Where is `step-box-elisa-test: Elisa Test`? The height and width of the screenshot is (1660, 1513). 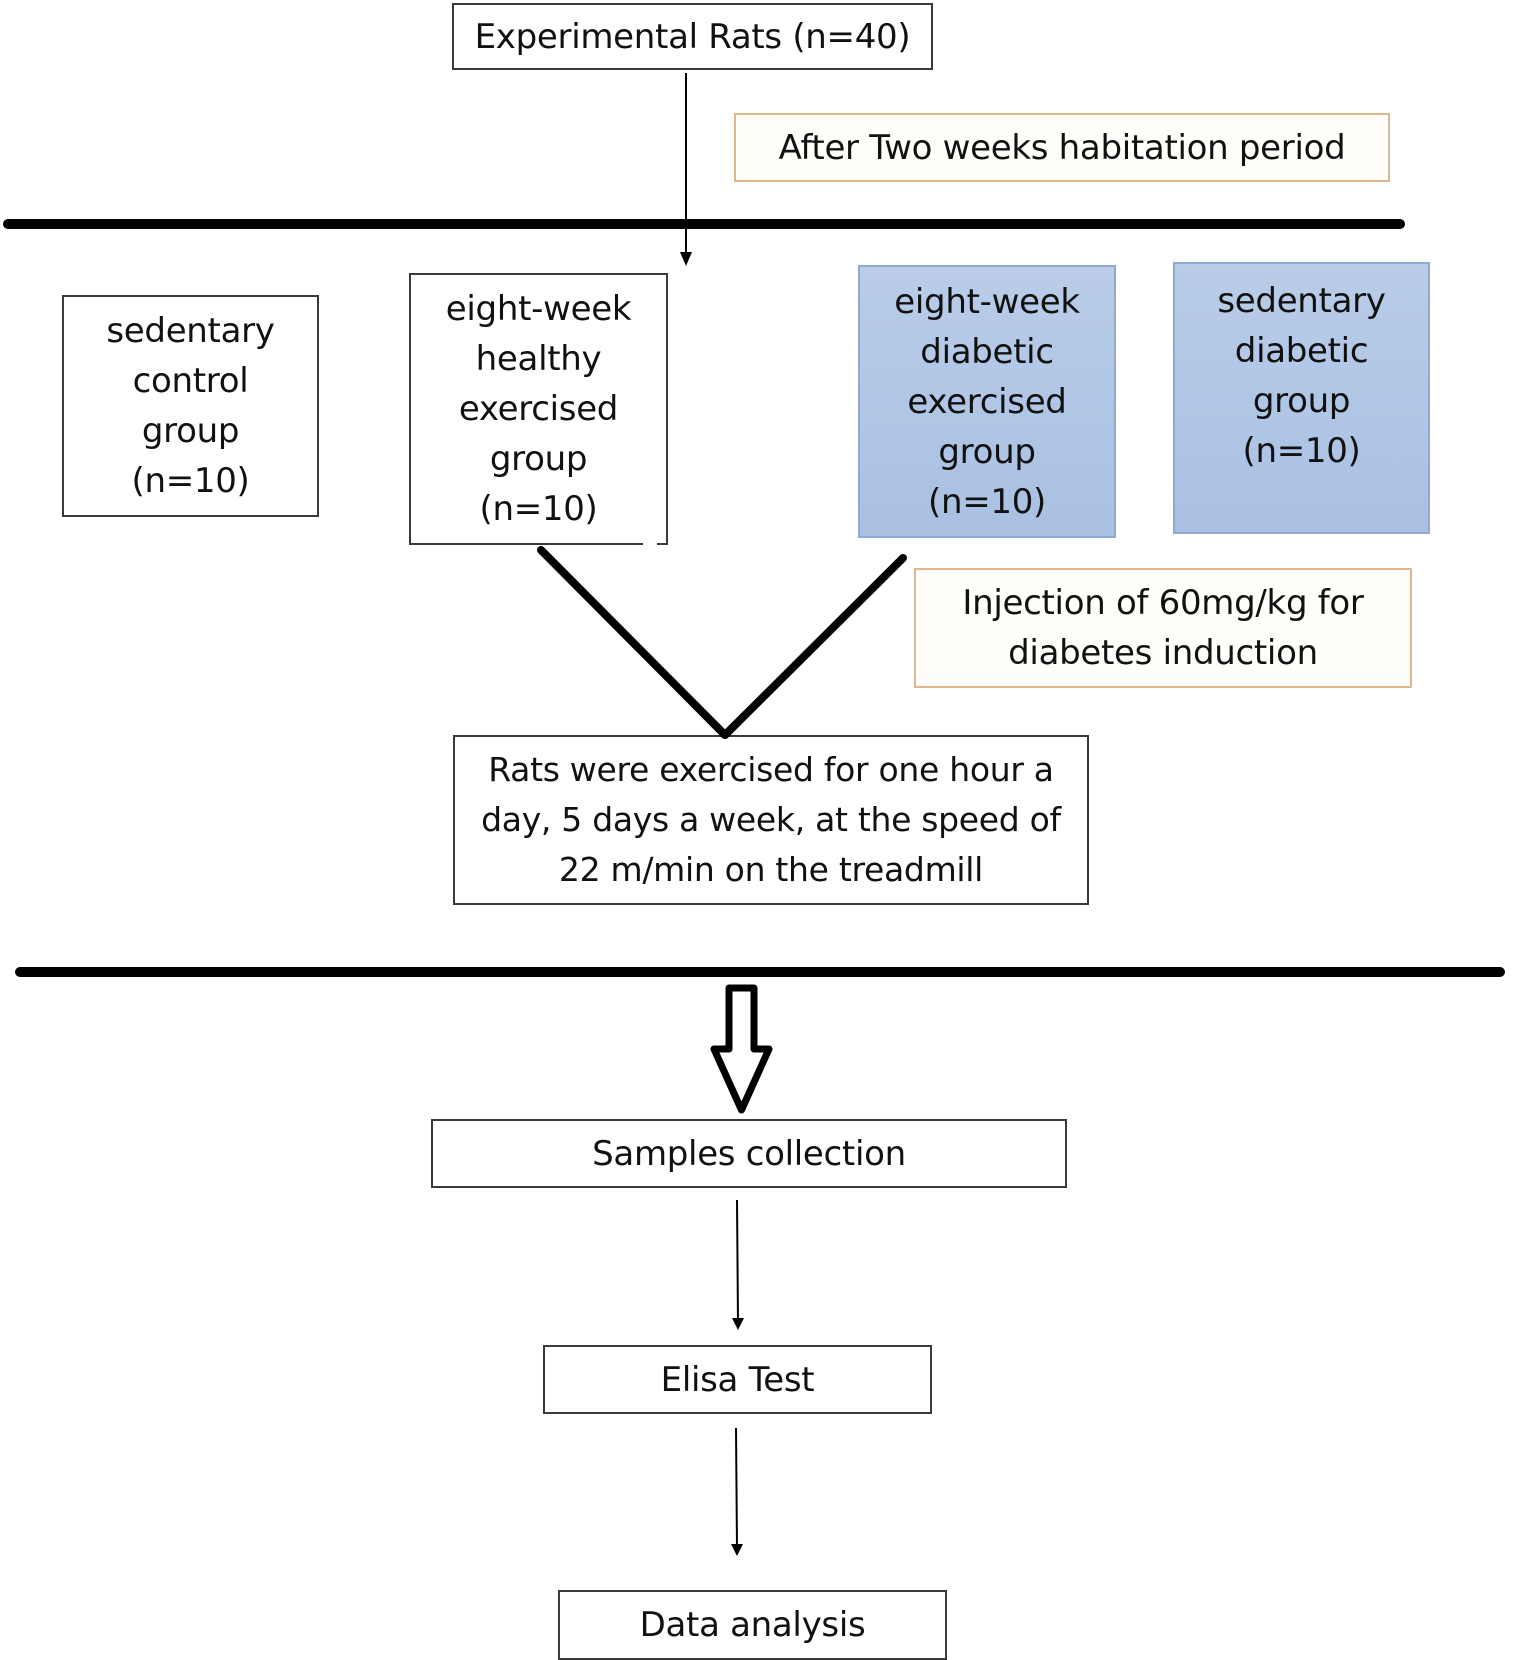 step-box-elisa-test: Elisa Test is located at coordinates (737, 1379).